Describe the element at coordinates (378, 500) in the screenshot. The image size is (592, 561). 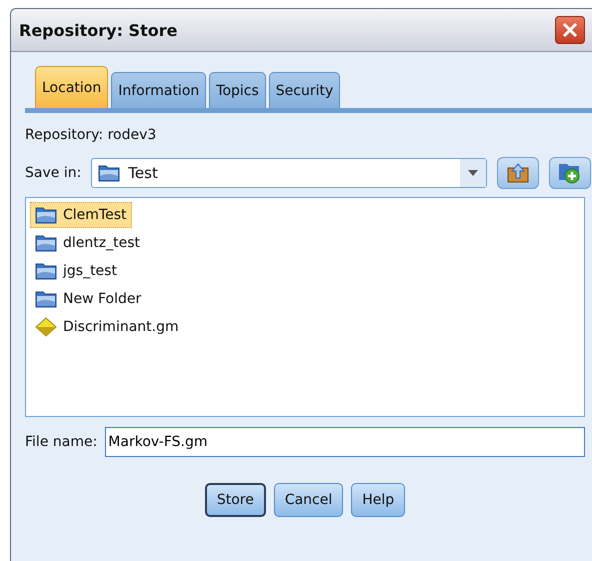
I see `dialog-button: Help` at that location.